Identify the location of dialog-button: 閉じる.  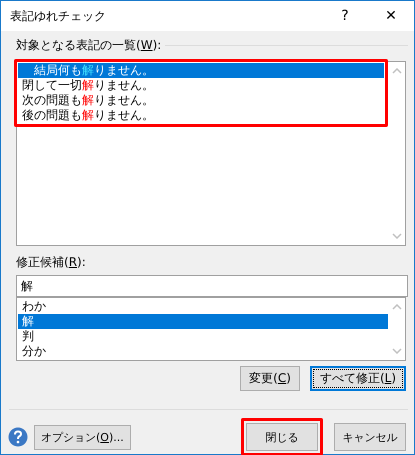
(282, 437).